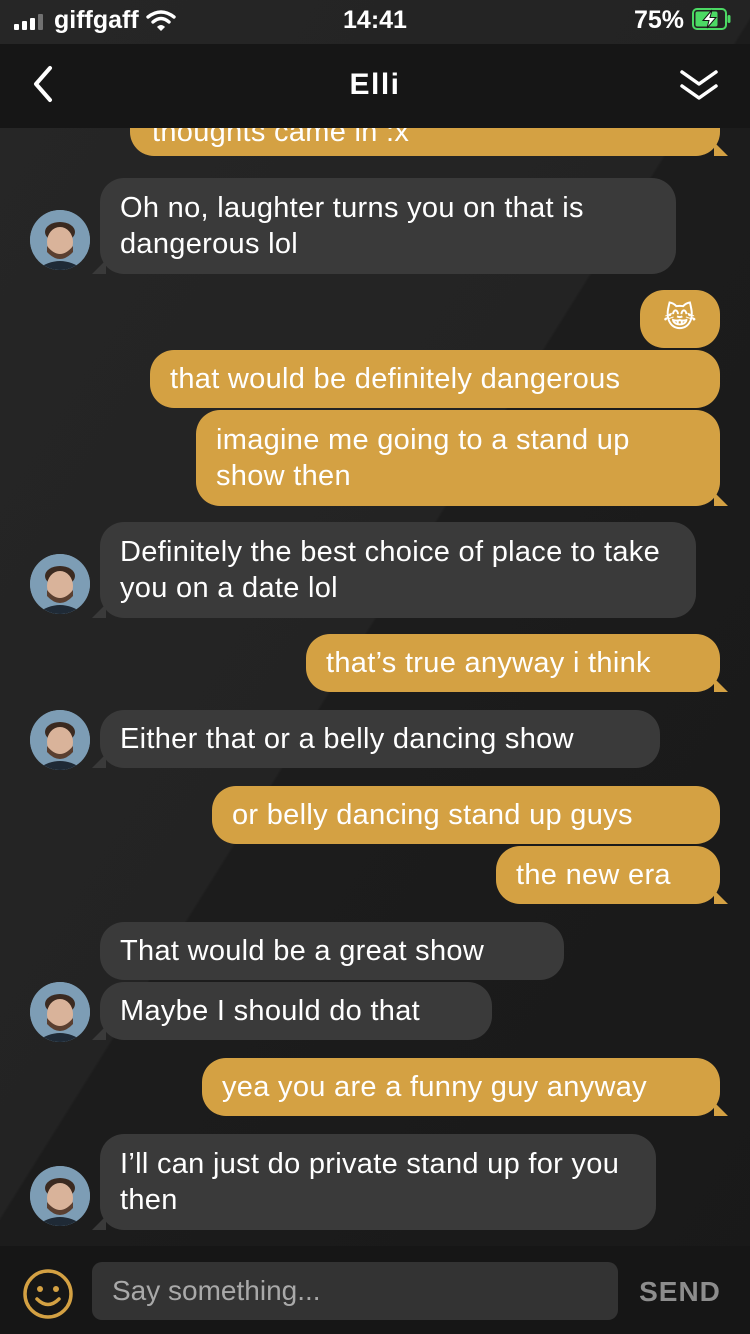  Describe the element at coordinates (699, 86) in the screenshot. I see `collapse-button` at that location.